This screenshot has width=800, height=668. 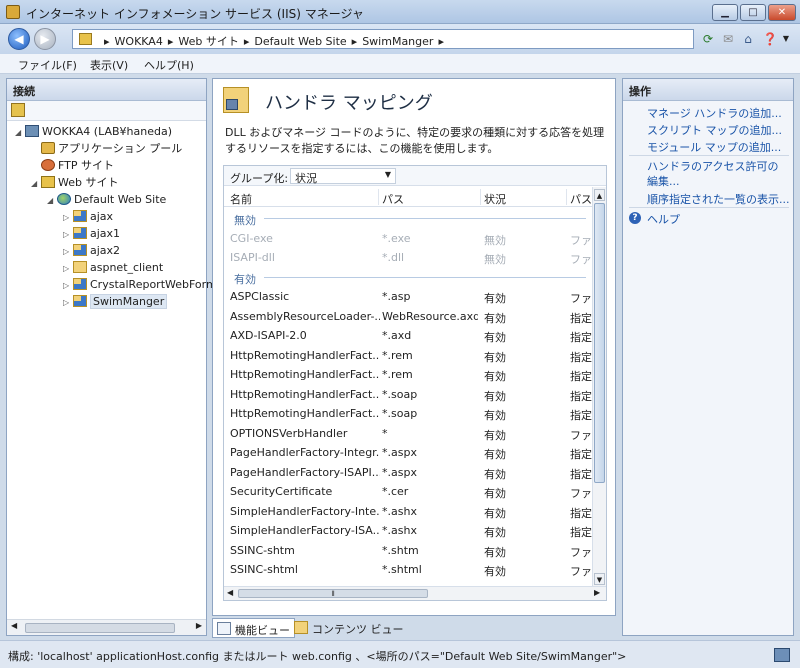 I want to click on table-row: PageHandlerFactory-ISAPI... *.aspx 有効 指定, so click(x=409, y=472).